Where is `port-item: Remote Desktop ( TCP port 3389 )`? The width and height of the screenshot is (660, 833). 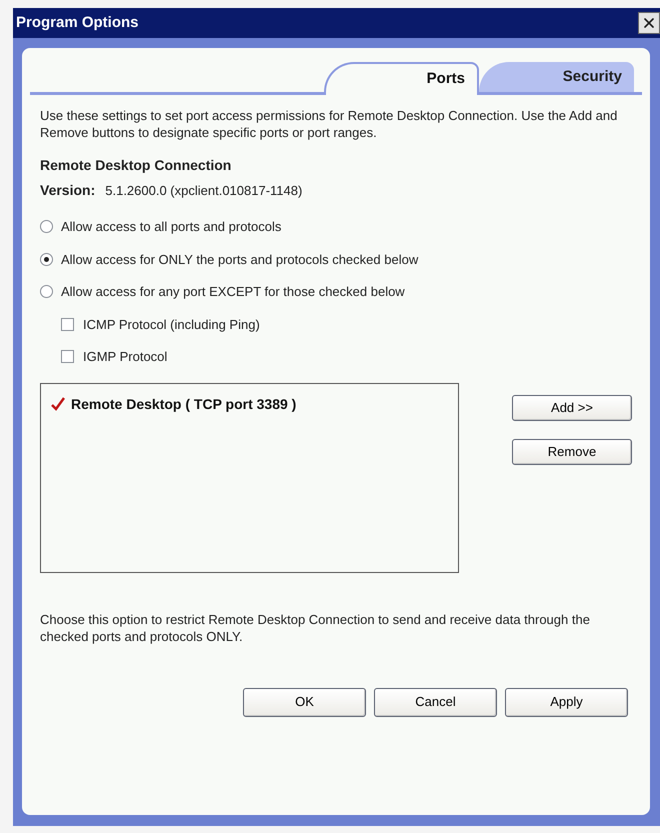
port-item: Remote Desktop ( TCP port 3389 ) is located at coordinates (249, 404).